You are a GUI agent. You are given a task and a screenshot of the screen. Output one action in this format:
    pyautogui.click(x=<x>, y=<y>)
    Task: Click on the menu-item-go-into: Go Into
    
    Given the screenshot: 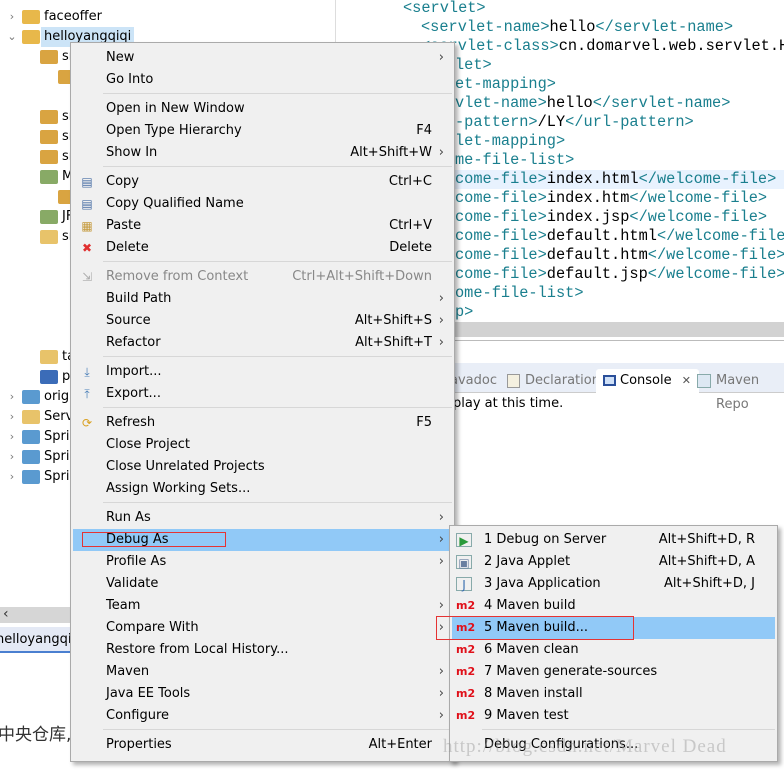 What is the action you would take?
    pyautogui.click(x=262, y=80)
    